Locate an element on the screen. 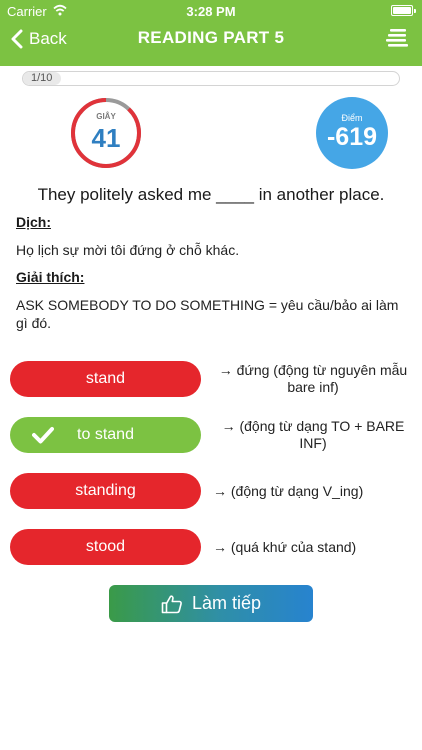 This screenshot has width=422, height=750. answer-option-to-stand: to stand is located at coordinates (105, 435).